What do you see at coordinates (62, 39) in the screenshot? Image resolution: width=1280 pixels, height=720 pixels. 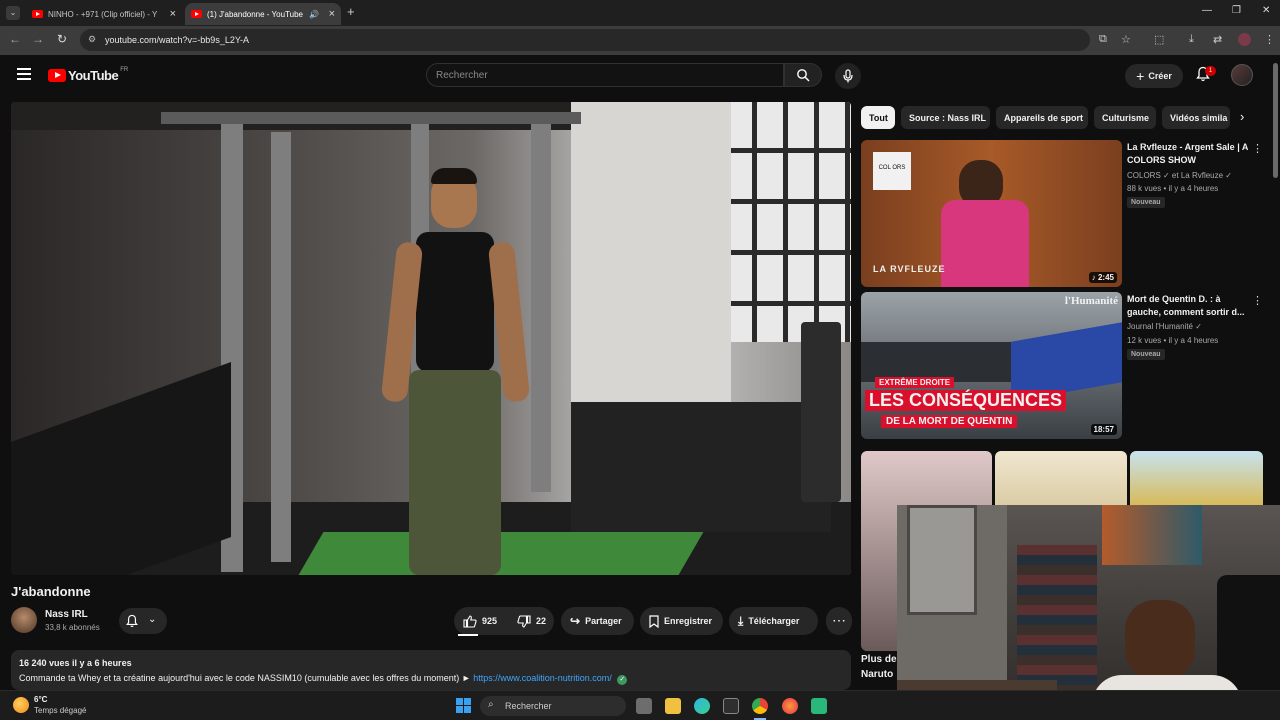 I see `reload-icon: ↻` at bounding box center [62, 39].